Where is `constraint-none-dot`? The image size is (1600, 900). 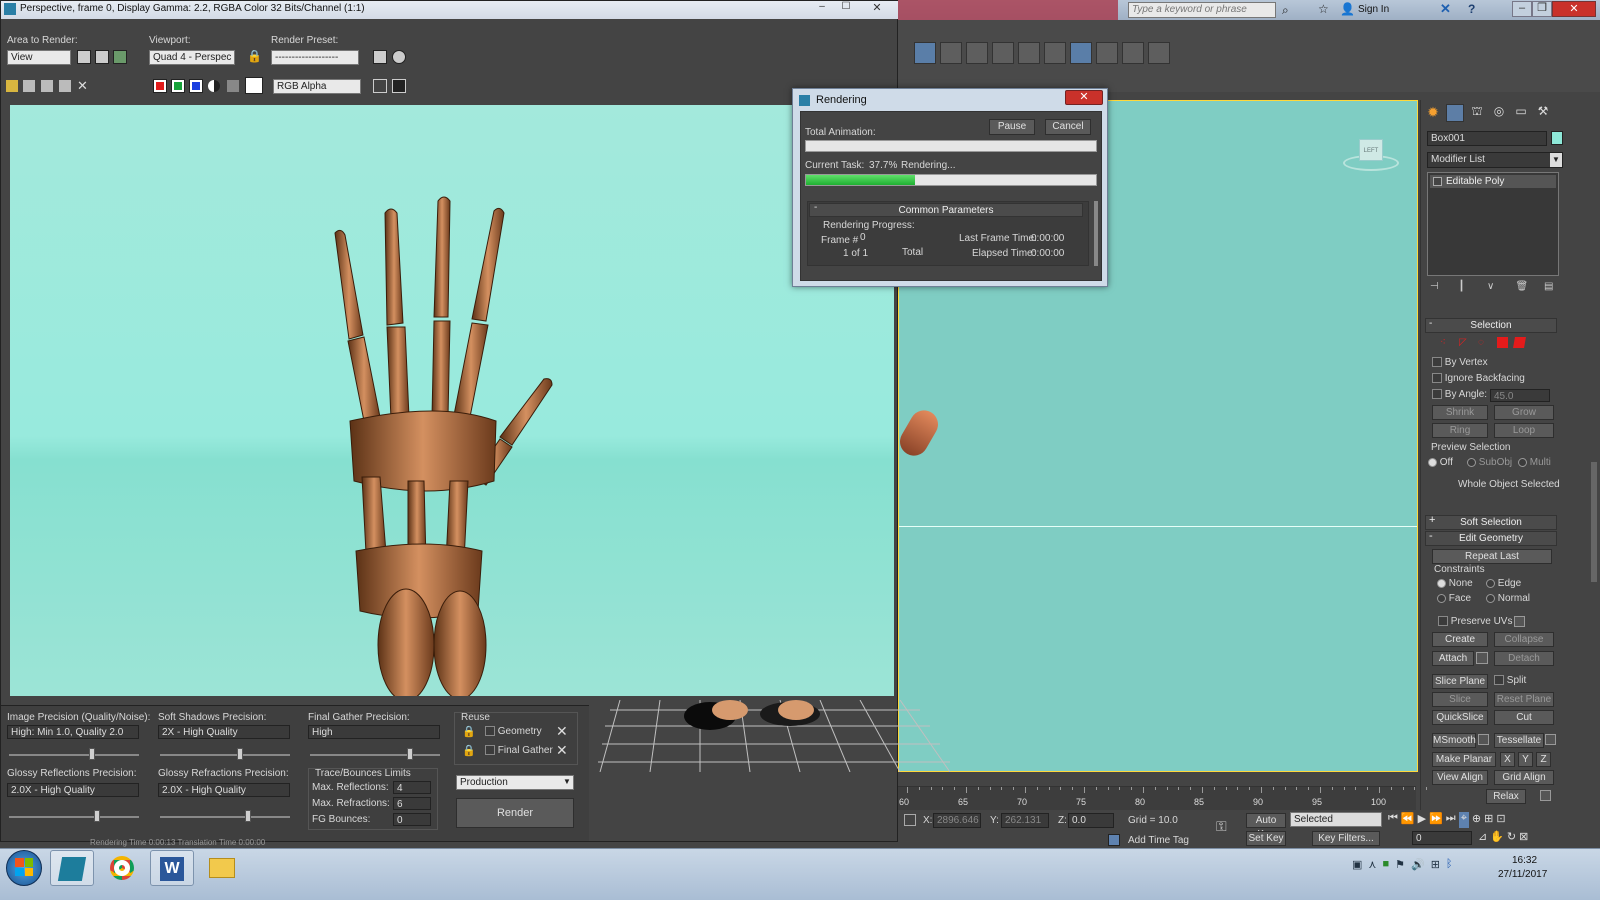
constraint-none-dot is located at coordinates (1441, 583).